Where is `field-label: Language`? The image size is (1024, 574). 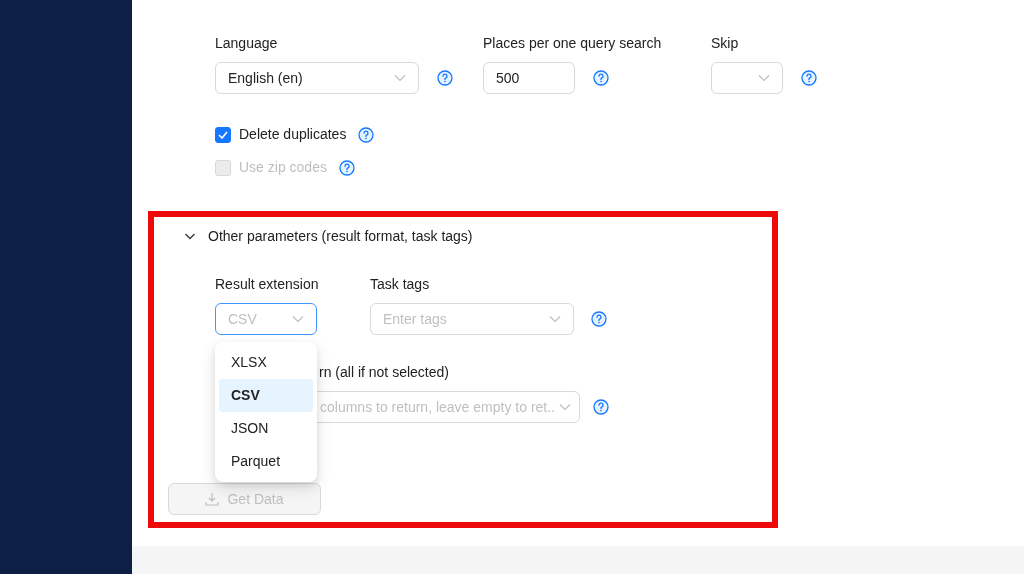
field-label: Language is located at coordinates (247, 43).